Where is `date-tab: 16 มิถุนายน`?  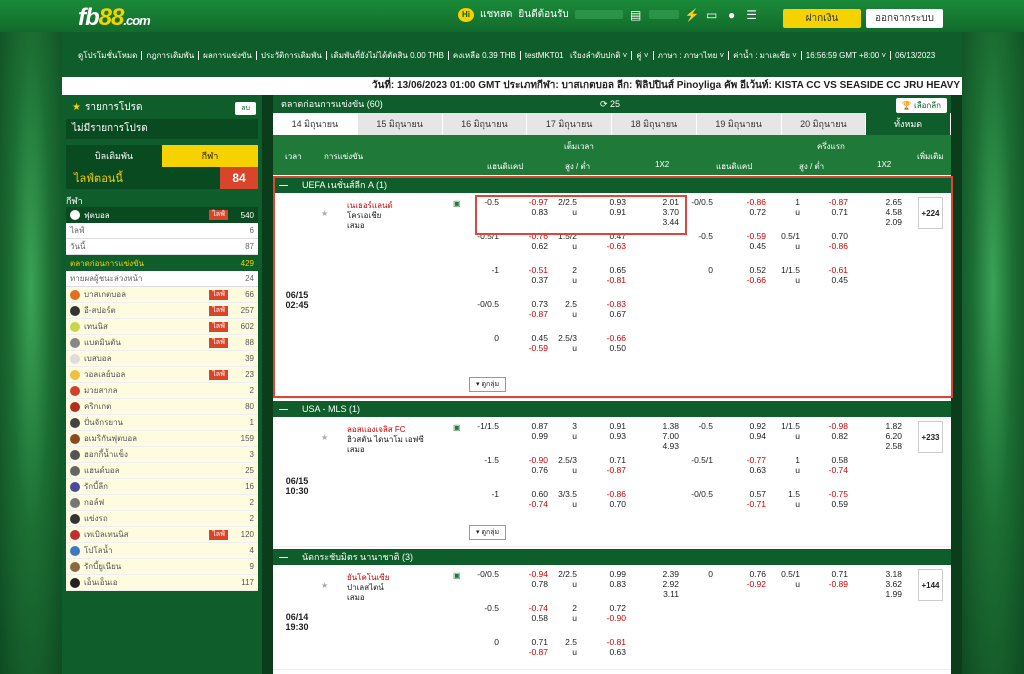
date-tab: 16 มิถุนายน is located at coordinates (485, 124).